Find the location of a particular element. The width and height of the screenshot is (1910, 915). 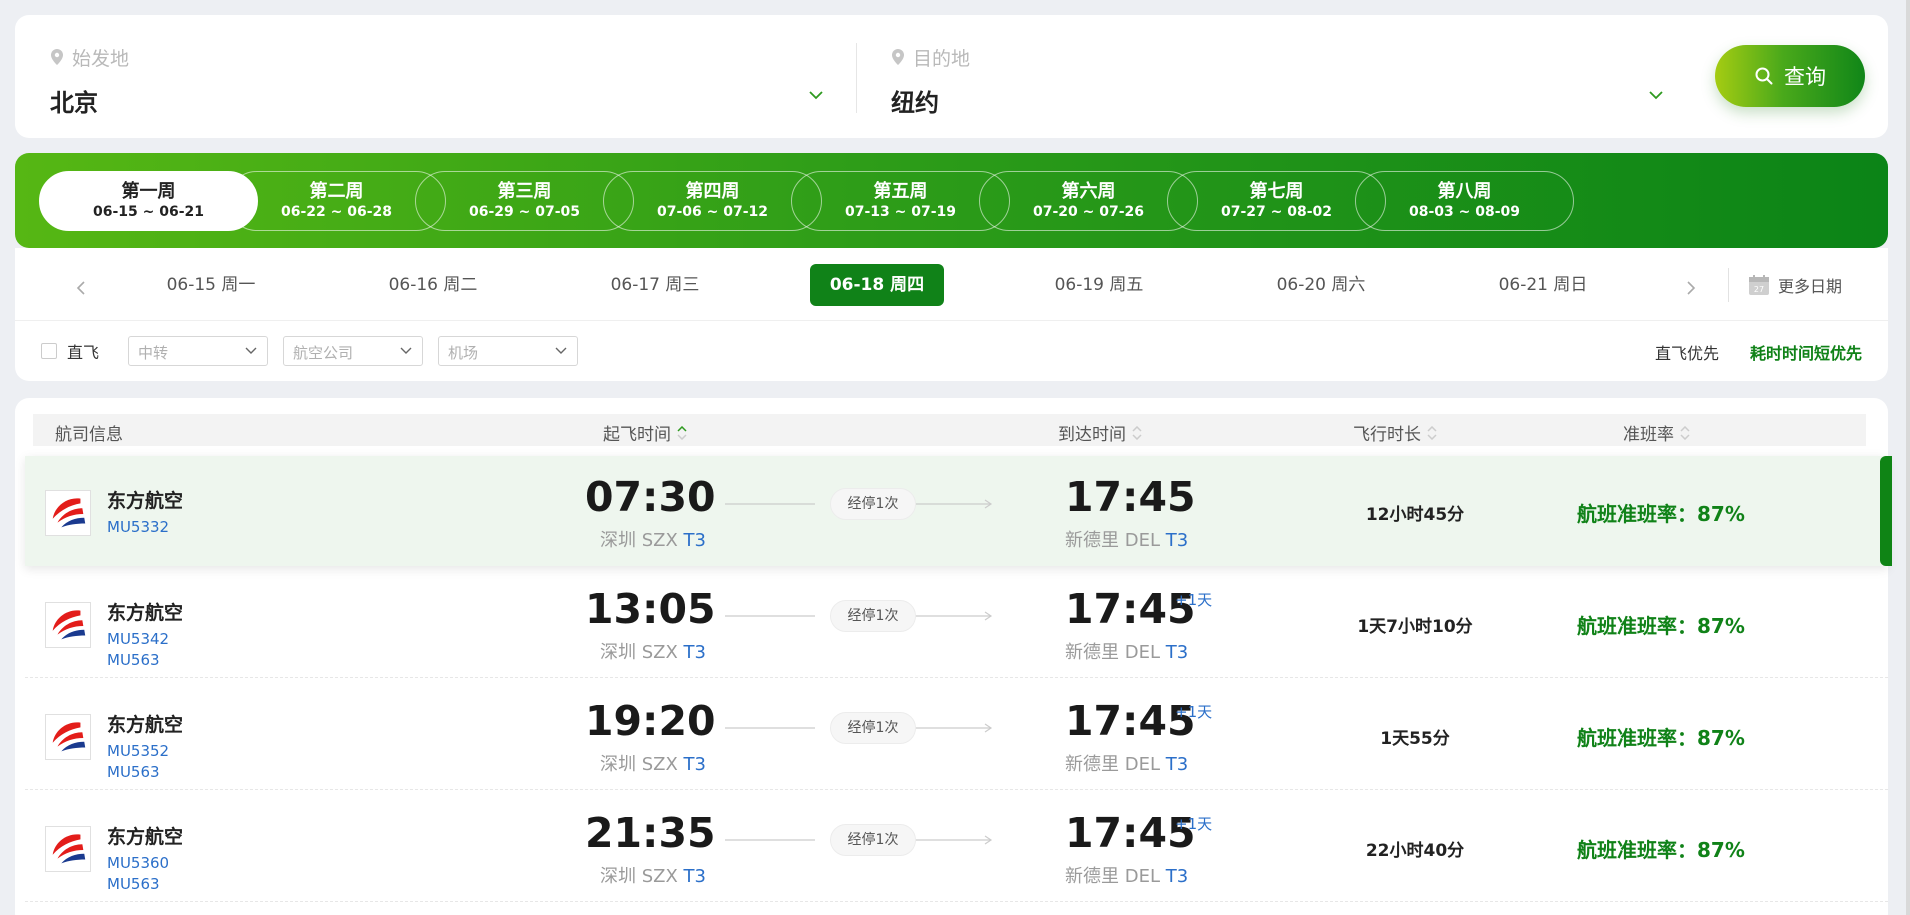

day-tab-2: 06-16 周二 is located at coordinates (433, 285).